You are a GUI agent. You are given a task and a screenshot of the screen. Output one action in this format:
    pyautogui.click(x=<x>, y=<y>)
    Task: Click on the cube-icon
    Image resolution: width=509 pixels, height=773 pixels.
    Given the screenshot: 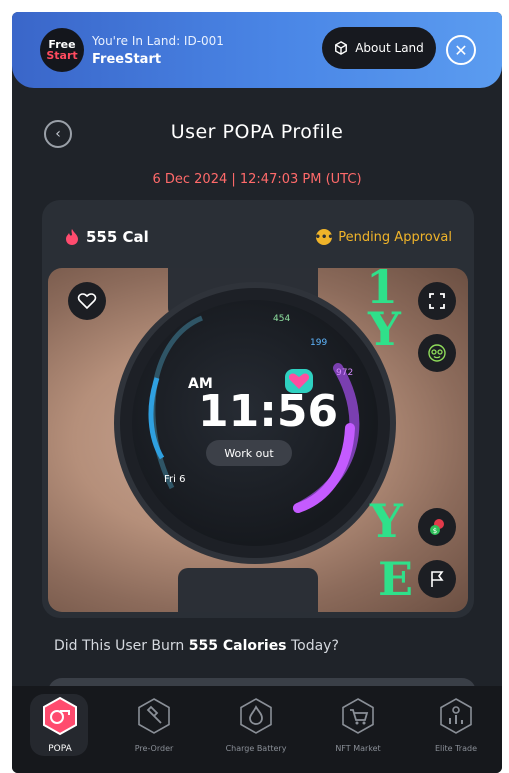 What is the action you would take?
    pyautogui.click(x=341, y=48)
    